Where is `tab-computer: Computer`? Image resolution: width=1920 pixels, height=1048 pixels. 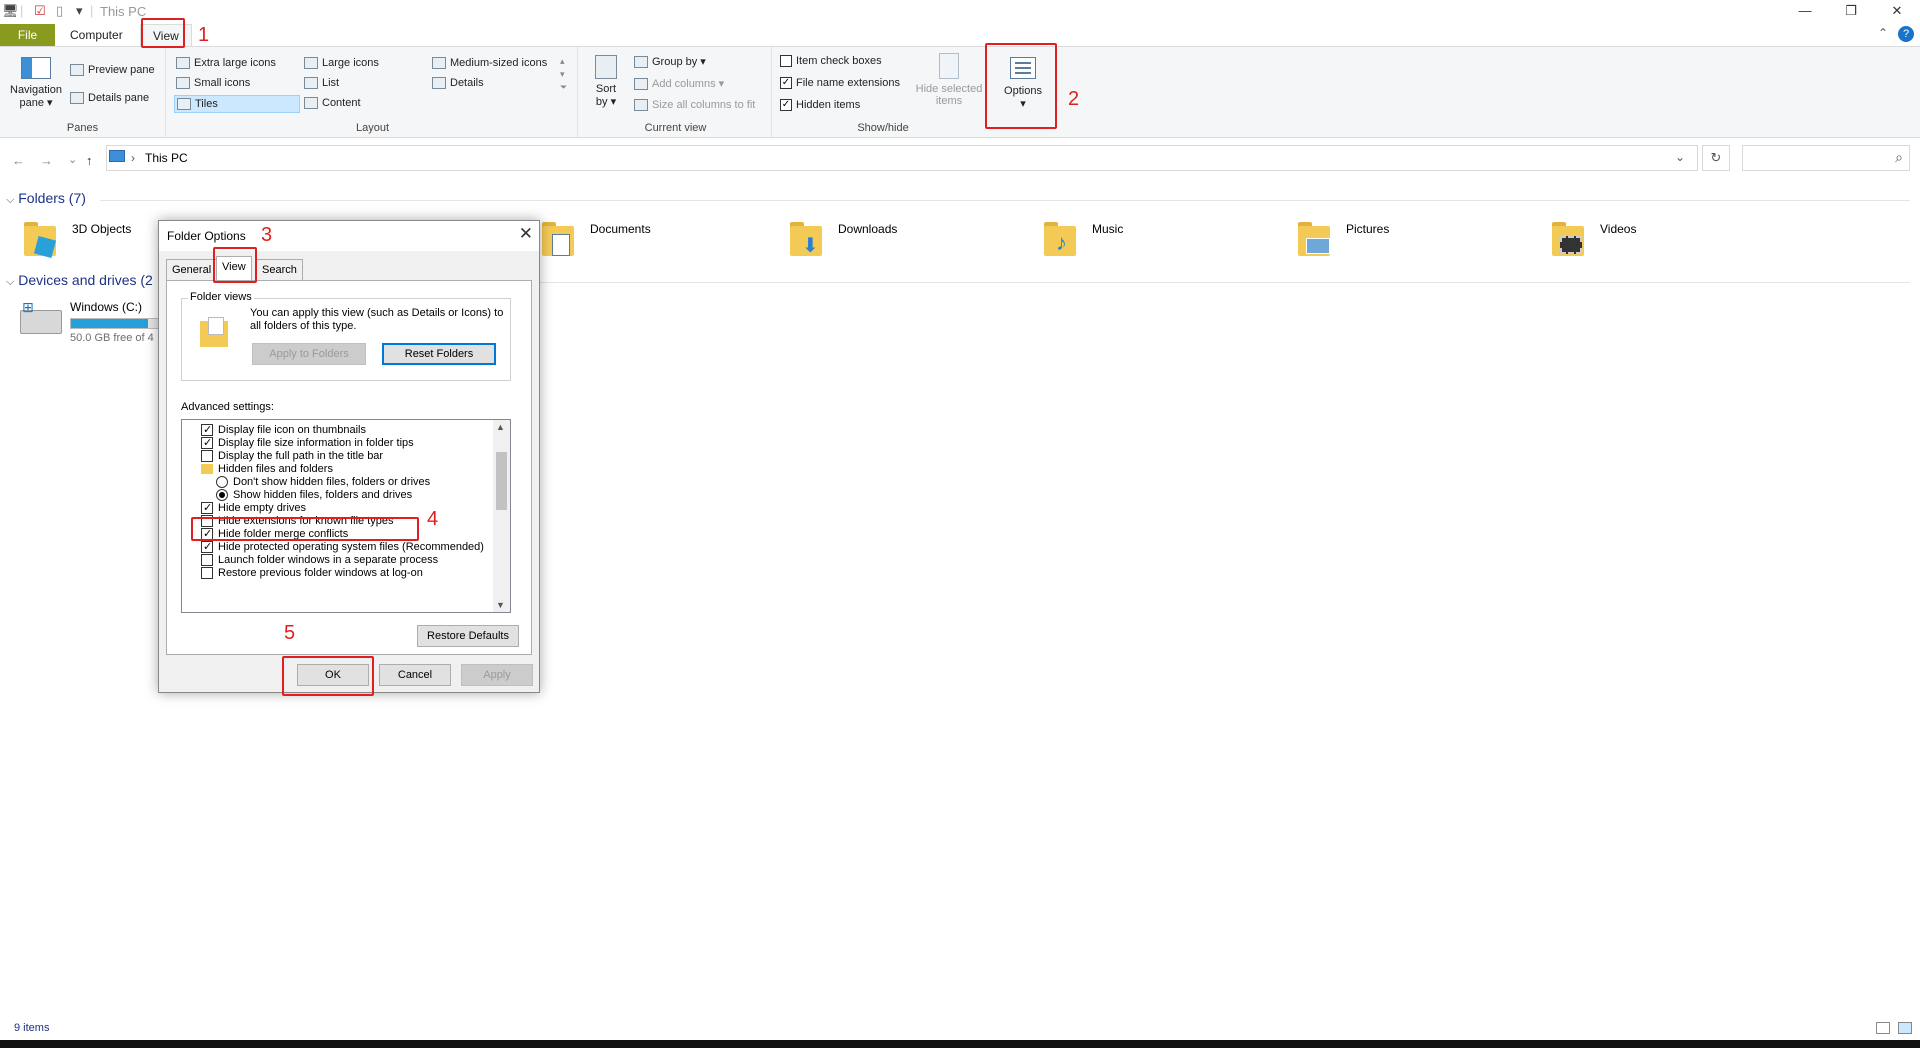
tab-computer: Computer is located at coordinates (96, 35).